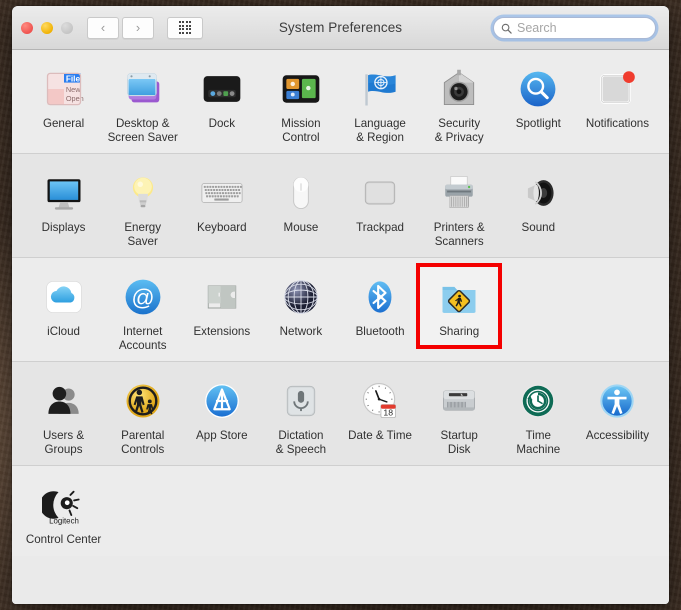 The image size is (681, 610). I want to click on pref-pane-appstore: App Store, so click(221, 414).